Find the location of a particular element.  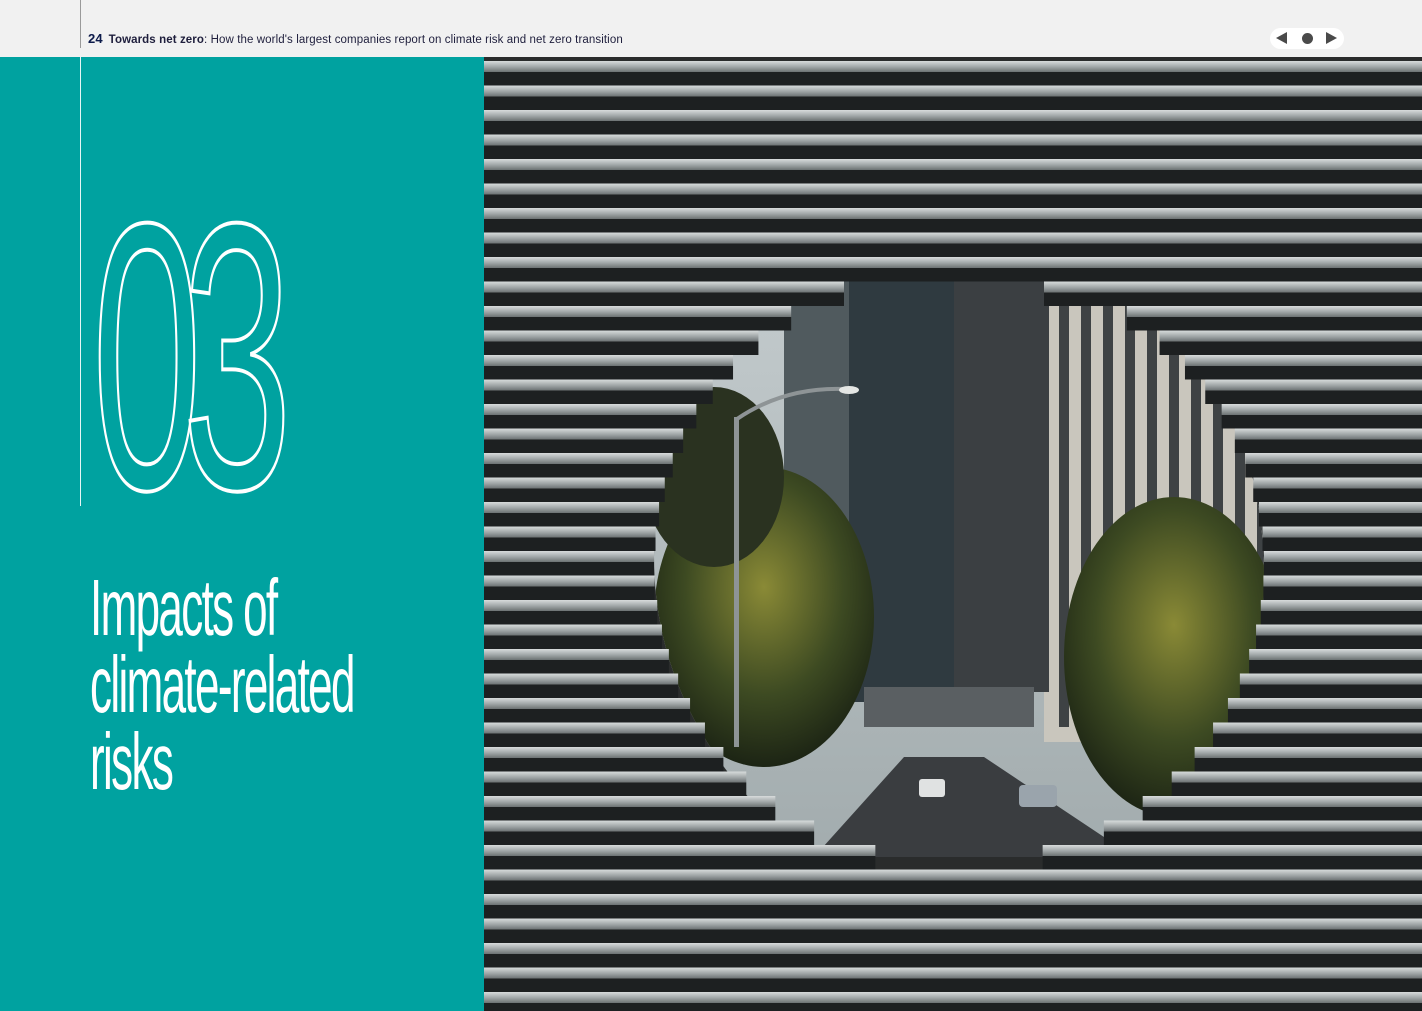

contents-button is located at coordinates (1307, 38).